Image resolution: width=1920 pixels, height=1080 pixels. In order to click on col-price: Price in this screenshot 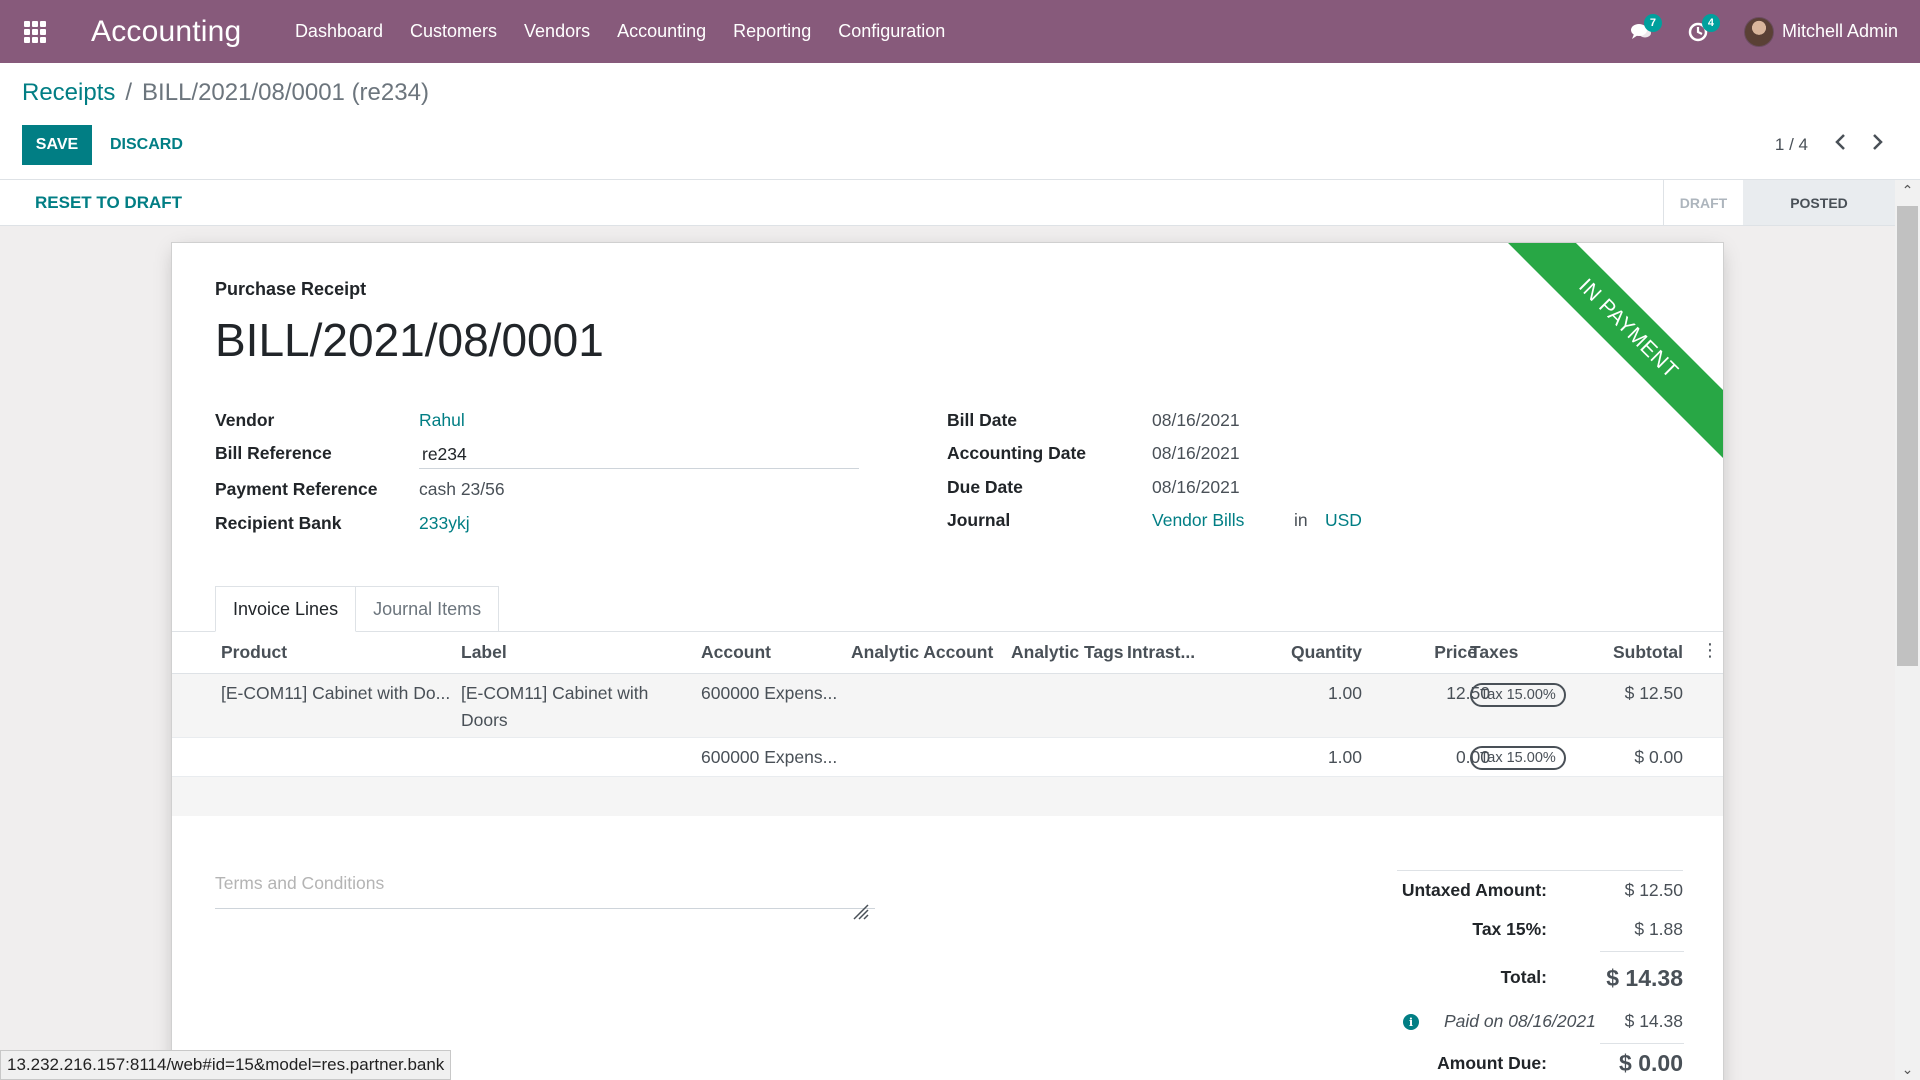, I will do `click(1439, 652)`.